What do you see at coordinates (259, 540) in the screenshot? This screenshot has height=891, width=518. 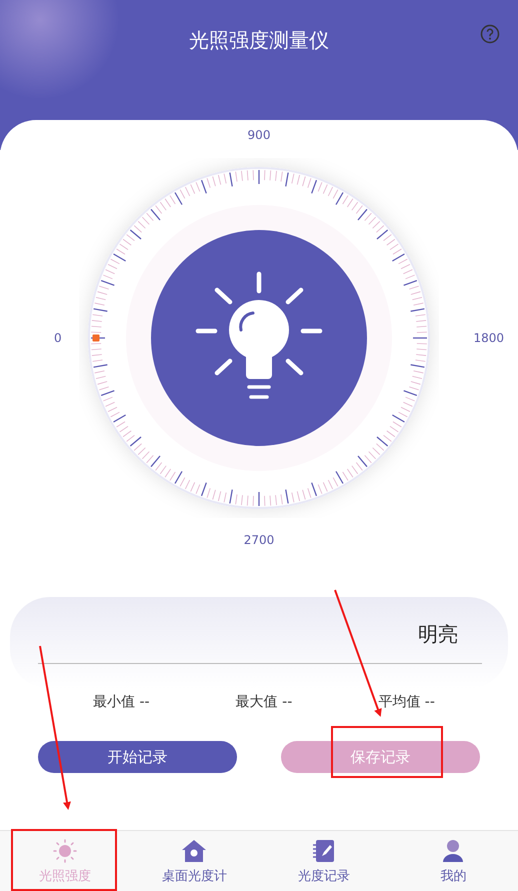 I see `scale-label: 2700` at bounding box center [259, 540].